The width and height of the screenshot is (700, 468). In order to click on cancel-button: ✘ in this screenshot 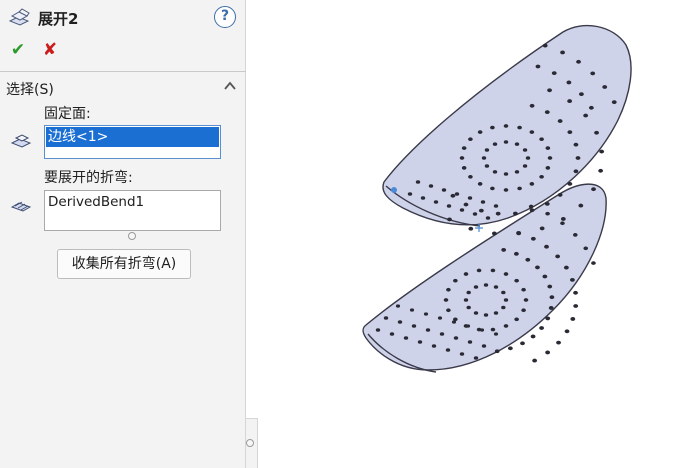, I will do `click(50, 50)`.